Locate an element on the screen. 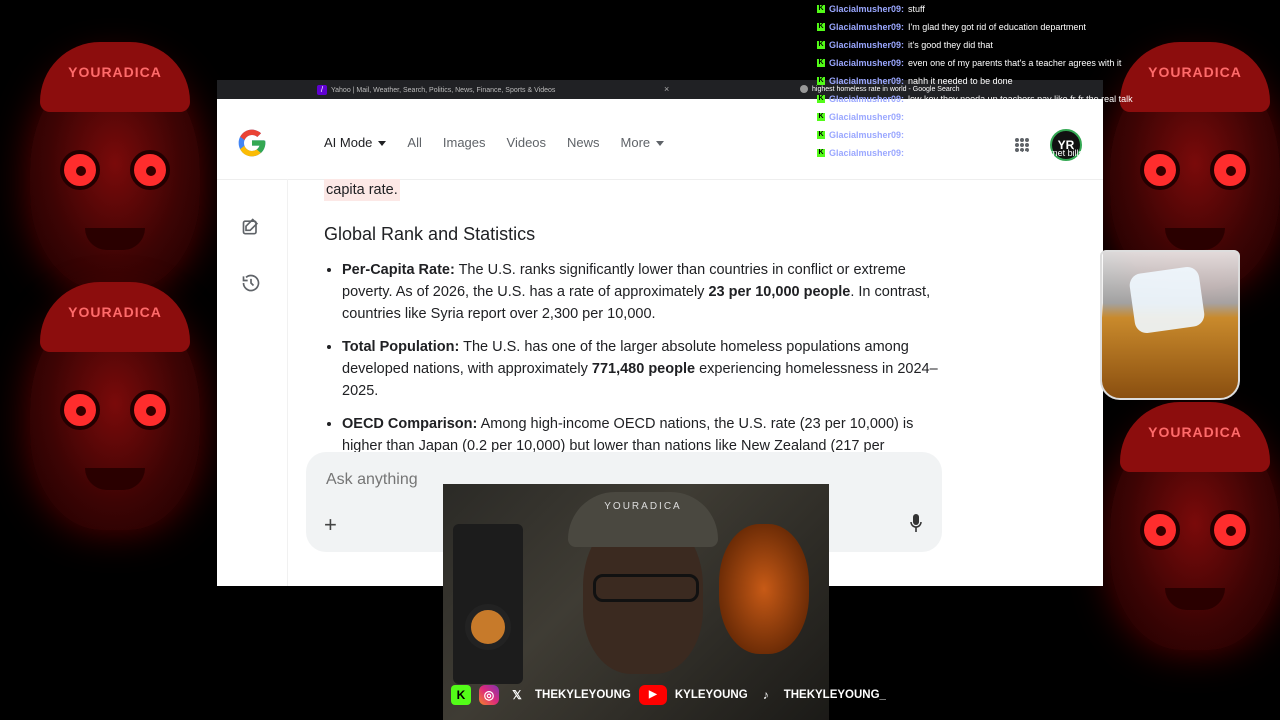 Image resolution: width=1280 pixels, height=720 pixels. plus-icon: + is located at coordinates (330, 525).